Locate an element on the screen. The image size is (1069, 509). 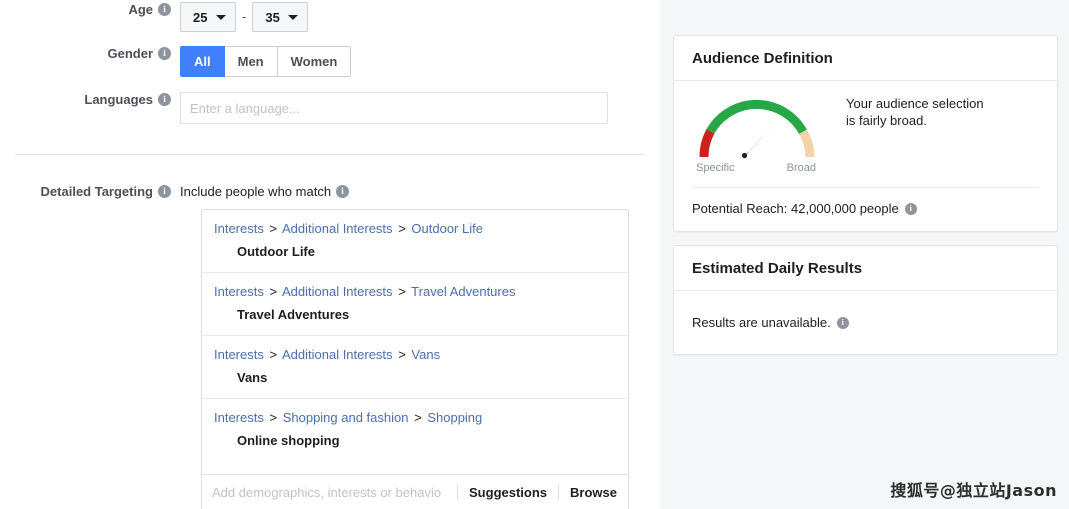
breadcrumb-crumb: Outdoor Life is located at coordinates (447, 228).